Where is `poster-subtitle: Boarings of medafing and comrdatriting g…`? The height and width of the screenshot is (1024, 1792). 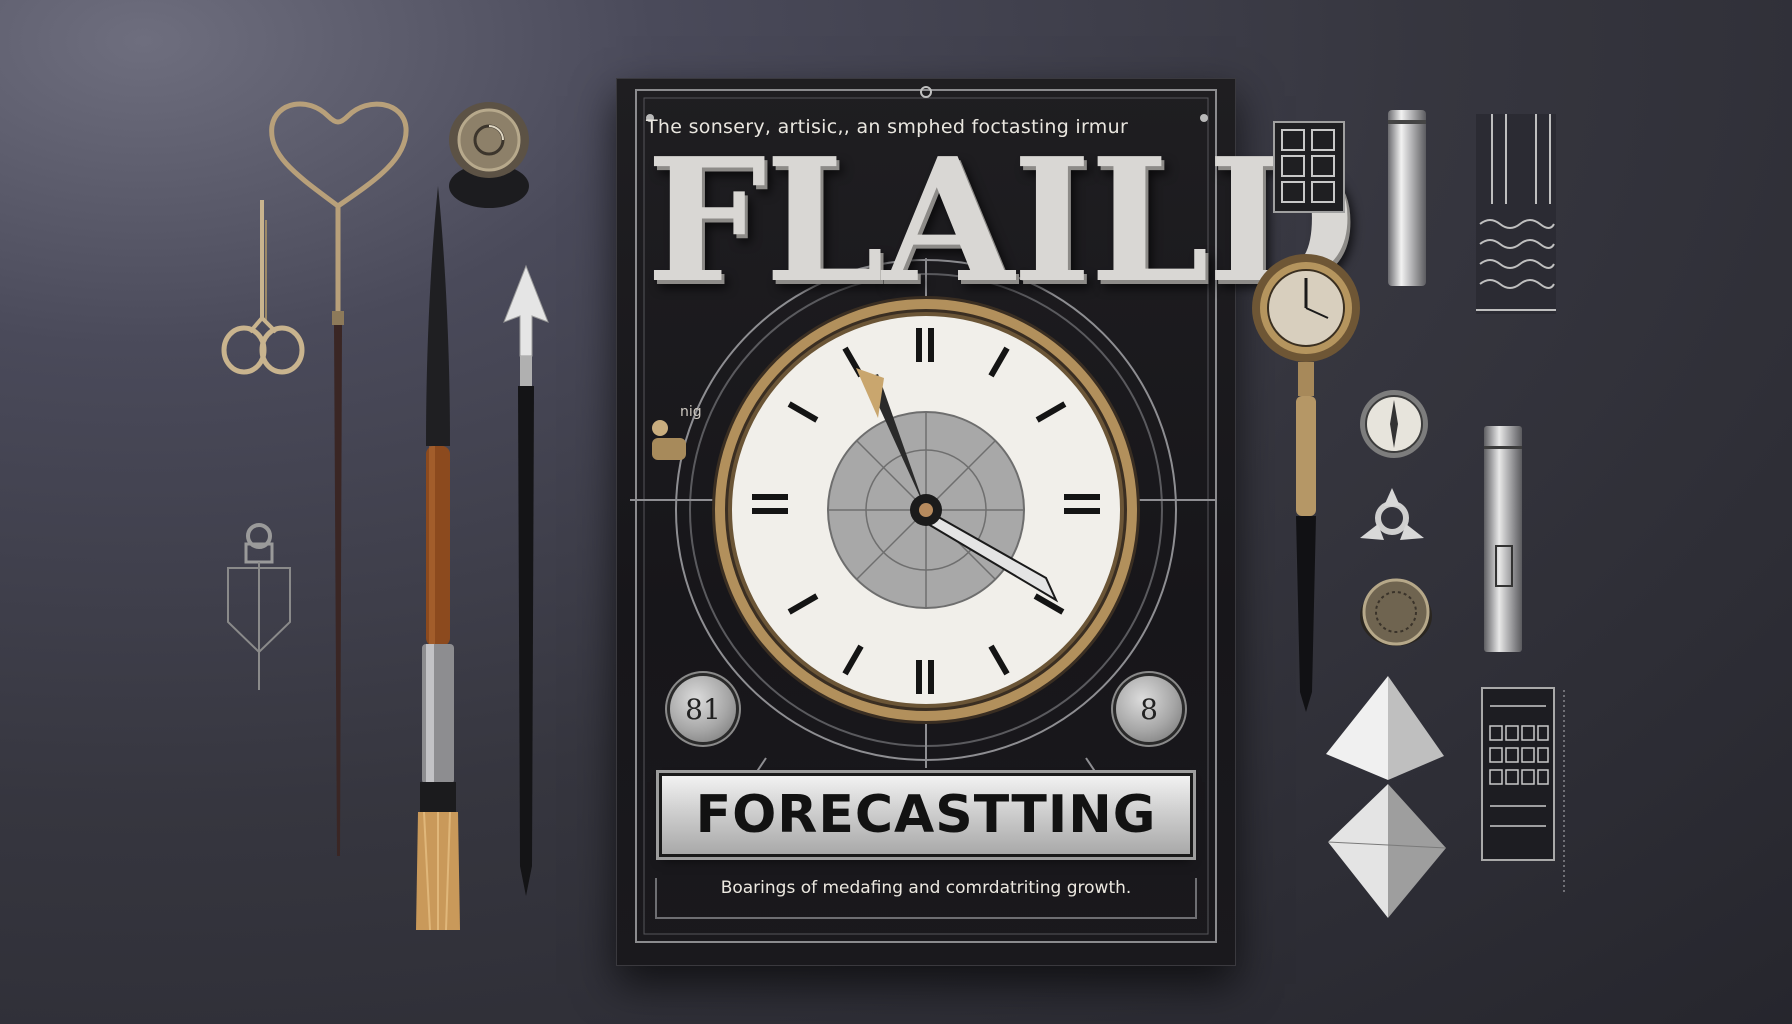
poster-subtitle: Boarings of medafing and comrdatriting g… is located at coordinates (926, 888).